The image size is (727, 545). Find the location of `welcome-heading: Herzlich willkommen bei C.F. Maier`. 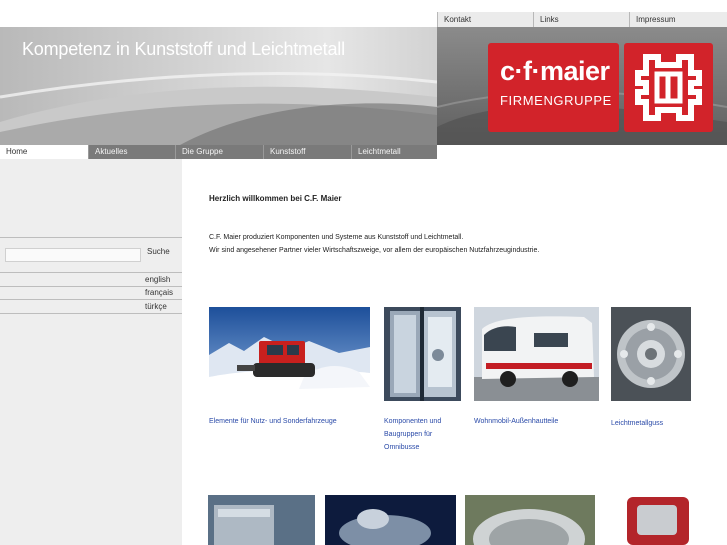

welcome-heading: Herzlich willkommen bei C.F. Maier is located at coordinates (275, 198).